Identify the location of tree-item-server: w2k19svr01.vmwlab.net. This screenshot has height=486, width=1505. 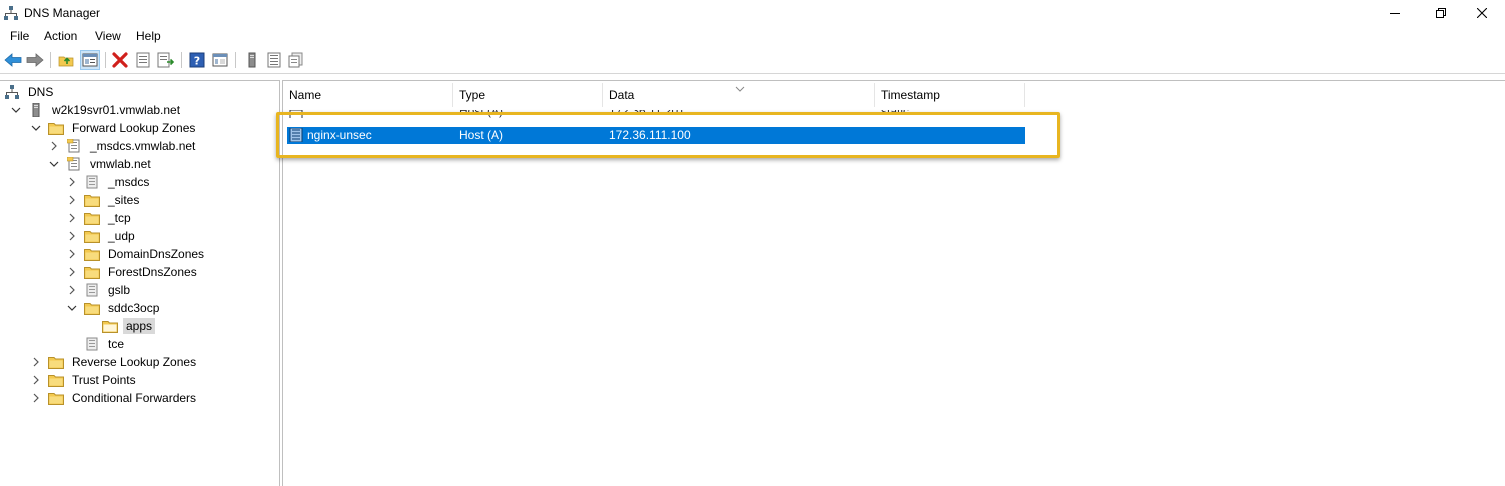
(96, 110).